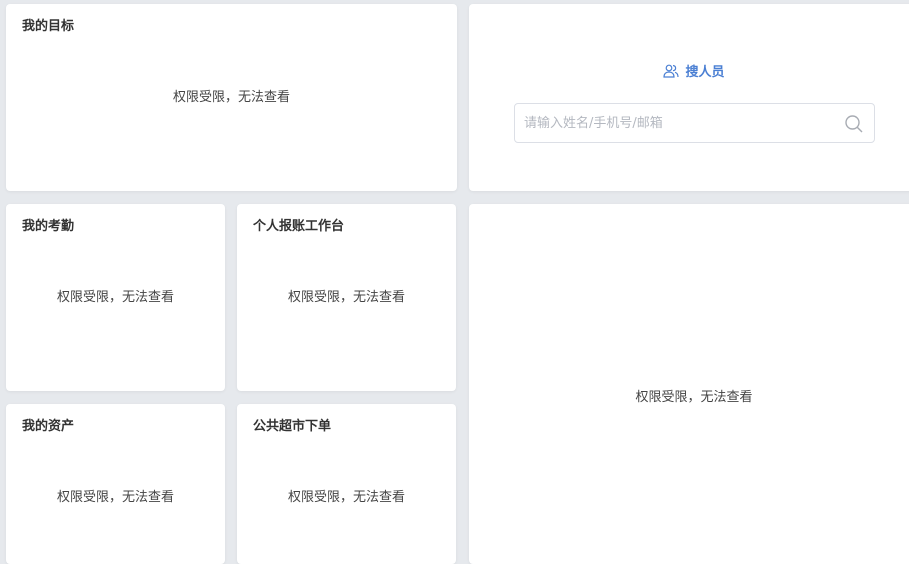 This screenshot has width=909, height=564. I want to click on search-input, so click(675, 123).